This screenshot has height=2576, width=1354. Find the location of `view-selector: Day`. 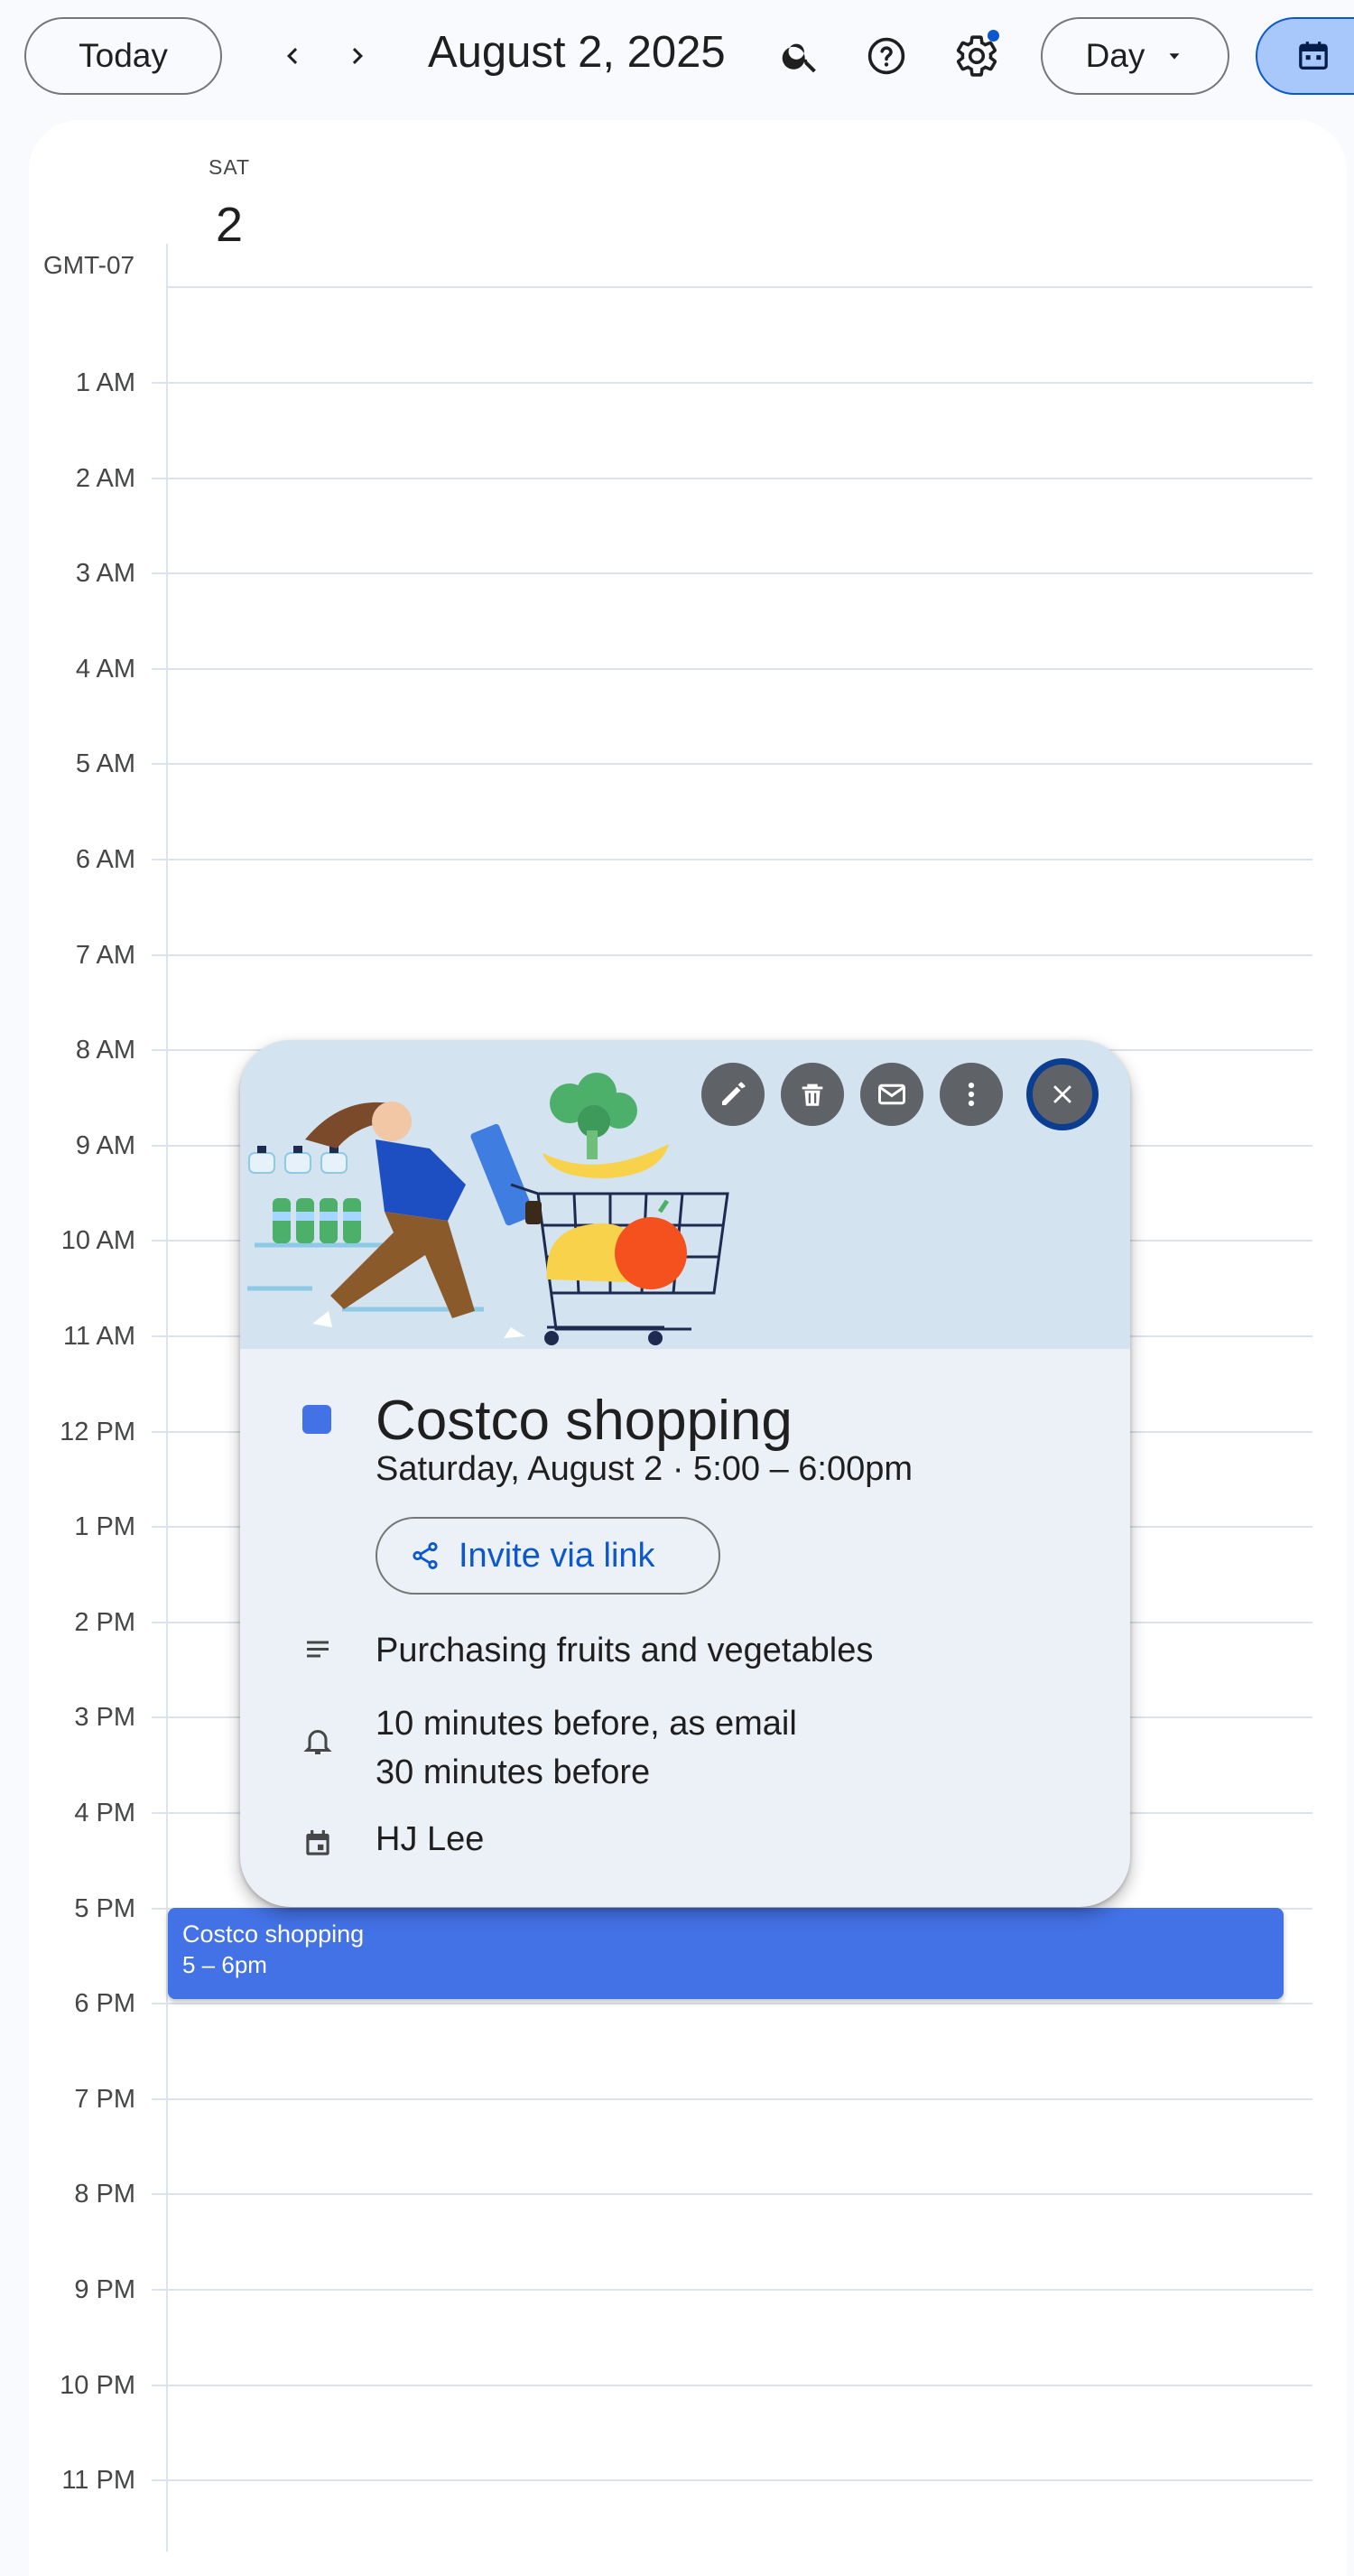

view-selector: Day is located at coordinates (1135, 56).